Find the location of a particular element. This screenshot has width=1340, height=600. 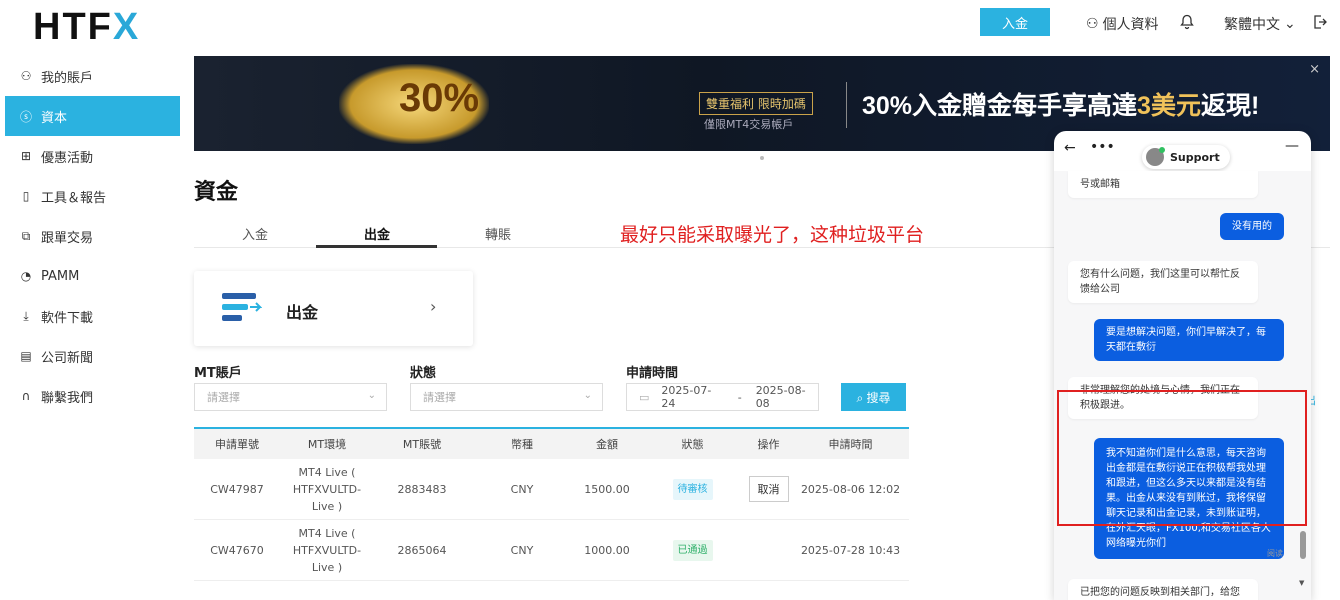

search-icon: ⌕ is located at coordinates (861, 397).